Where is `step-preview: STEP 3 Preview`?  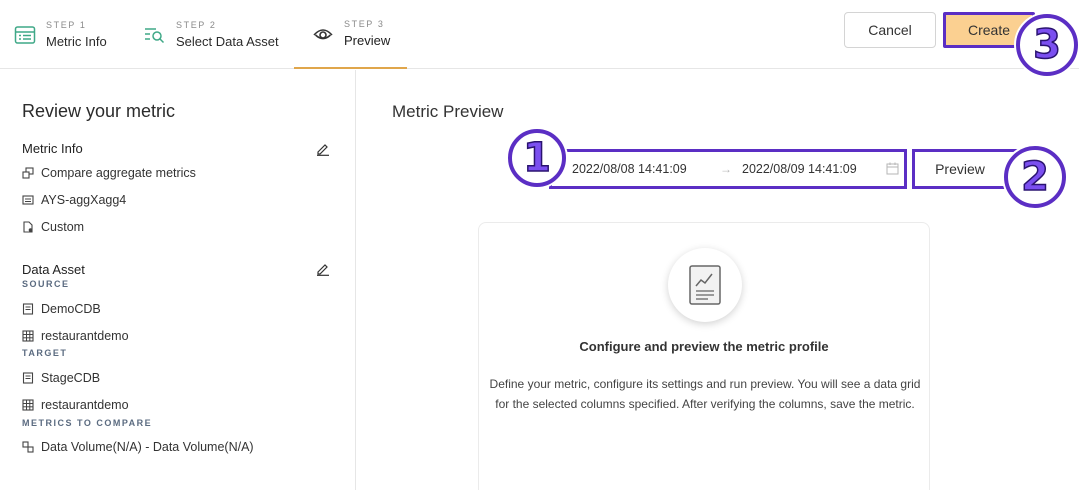 step-preview: STEP 3 Preview is located at coordinates (350, 34).